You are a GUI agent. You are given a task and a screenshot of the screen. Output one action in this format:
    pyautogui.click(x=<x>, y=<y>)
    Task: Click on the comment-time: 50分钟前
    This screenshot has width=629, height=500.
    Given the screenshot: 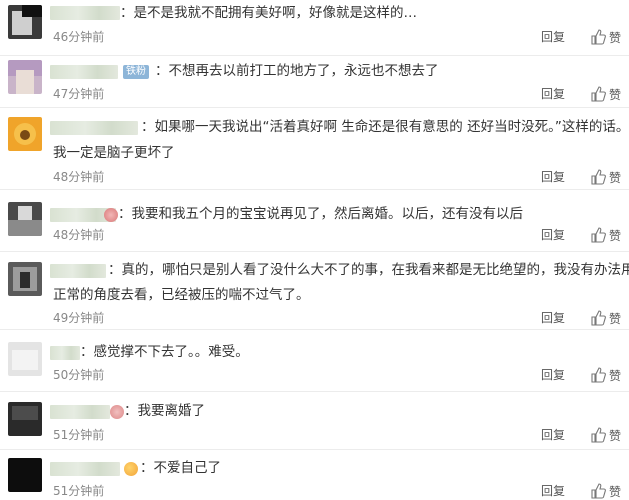 What is the action you would take?
    pyautogui.click(x=79, y=375)
    